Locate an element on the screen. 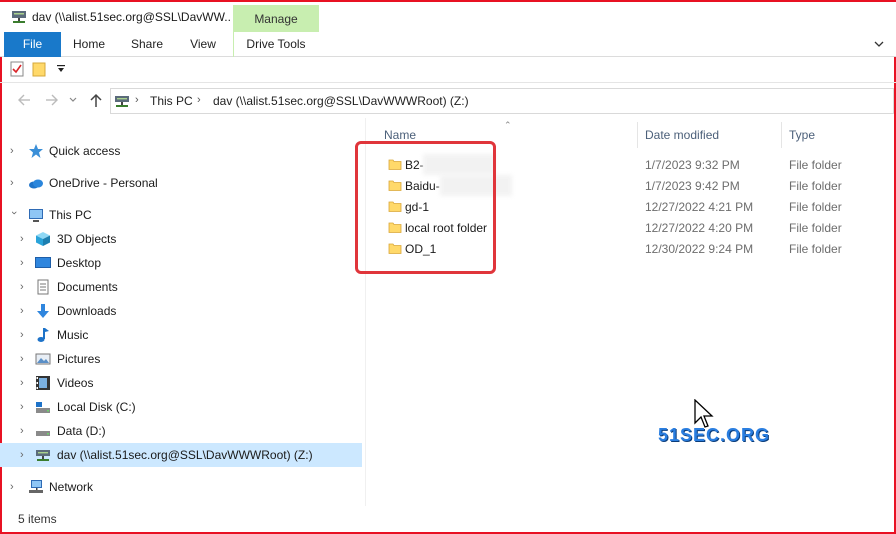 Image resolution: width=896 pixels, height=534 pixels. ribbon-tabs: File Home Share View Drive Tools is located at coordinates (448, 44).